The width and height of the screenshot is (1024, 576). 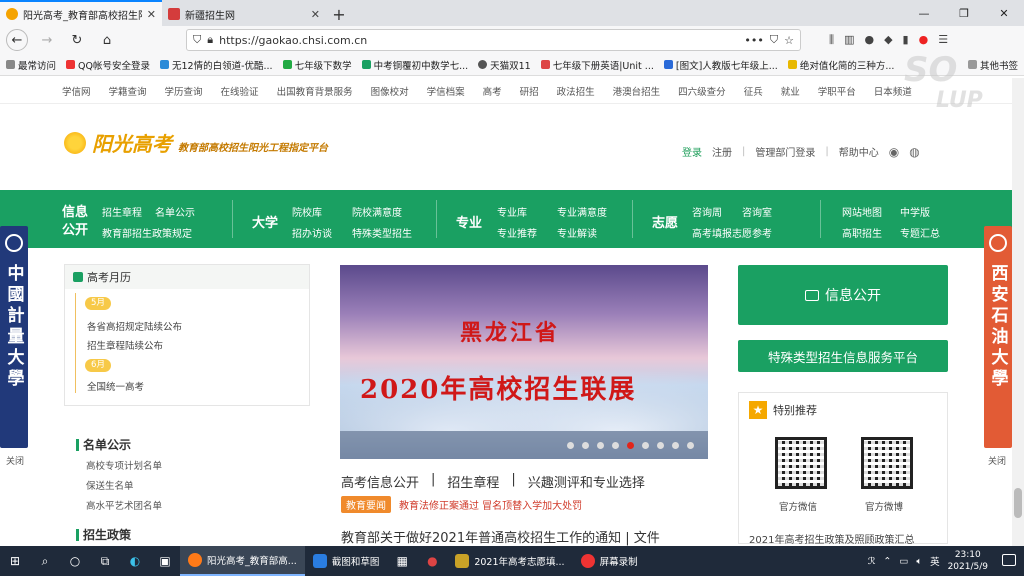 What do you see at coordinates (903, 561) in the screenshot?
I see `network-icon: ▭` at bounding box center [903, 561].